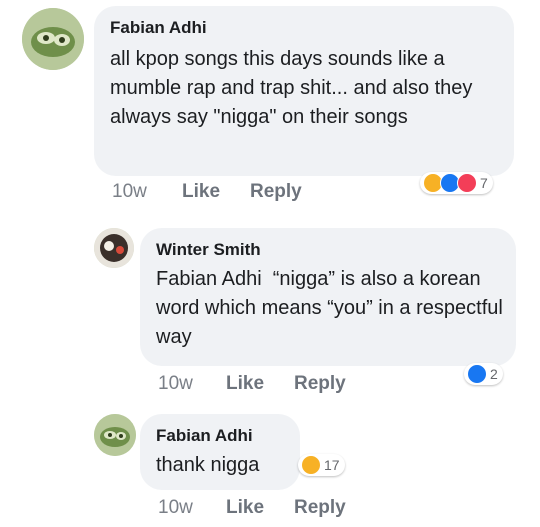 The height and width of the screenshot is (527, 540). I want to click on love-icon, so click(467, 183).